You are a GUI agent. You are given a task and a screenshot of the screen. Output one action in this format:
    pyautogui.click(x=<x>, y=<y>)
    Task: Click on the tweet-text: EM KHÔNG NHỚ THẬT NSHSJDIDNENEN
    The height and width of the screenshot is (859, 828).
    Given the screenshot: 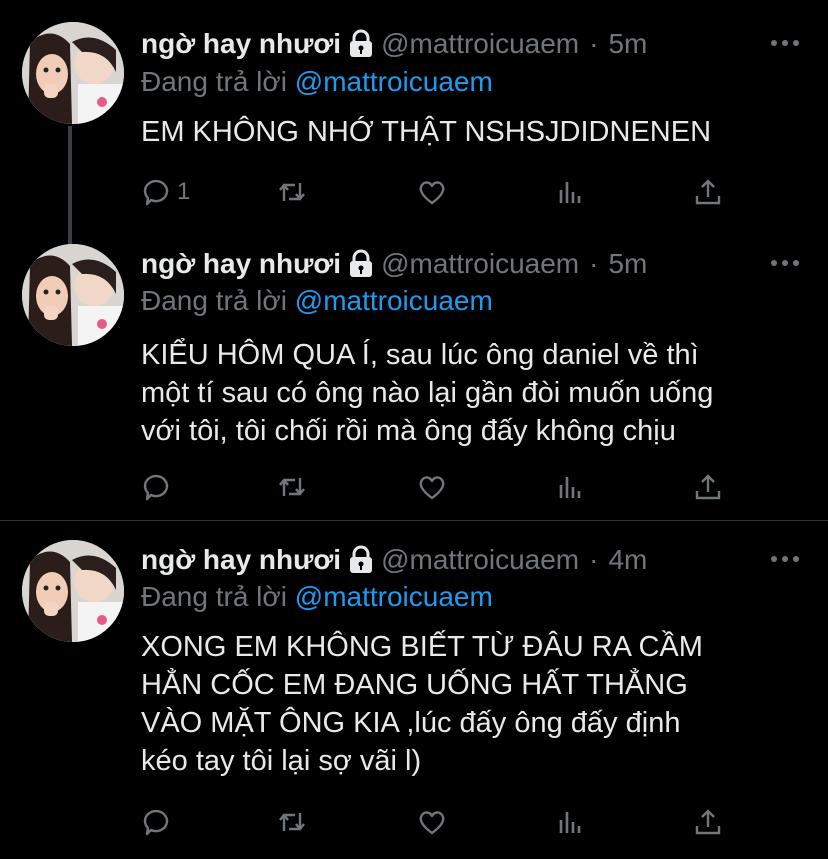 What is the action you would take?
    pyautogui.click(x=471, y=132)
    